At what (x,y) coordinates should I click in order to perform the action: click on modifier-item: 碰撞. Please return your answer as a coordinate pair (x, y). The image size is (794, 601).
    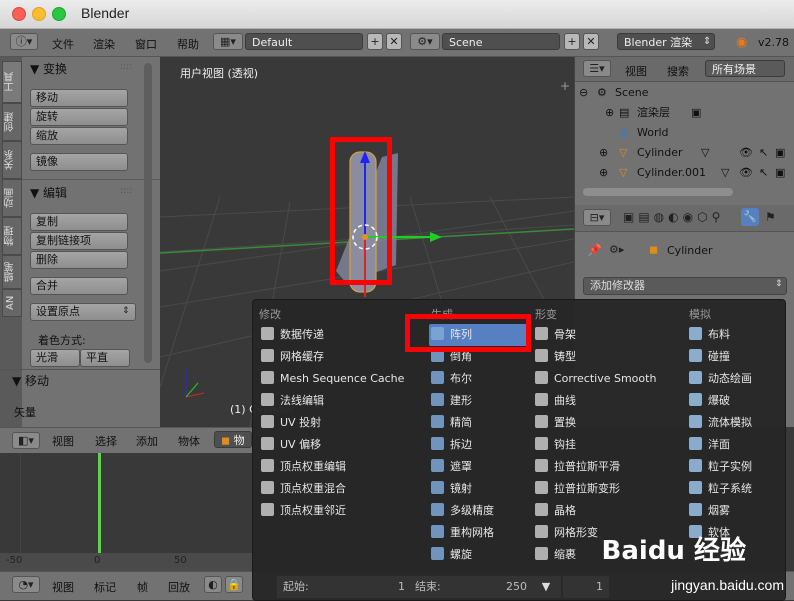
    Looking at the image, I should click on (740, 357).